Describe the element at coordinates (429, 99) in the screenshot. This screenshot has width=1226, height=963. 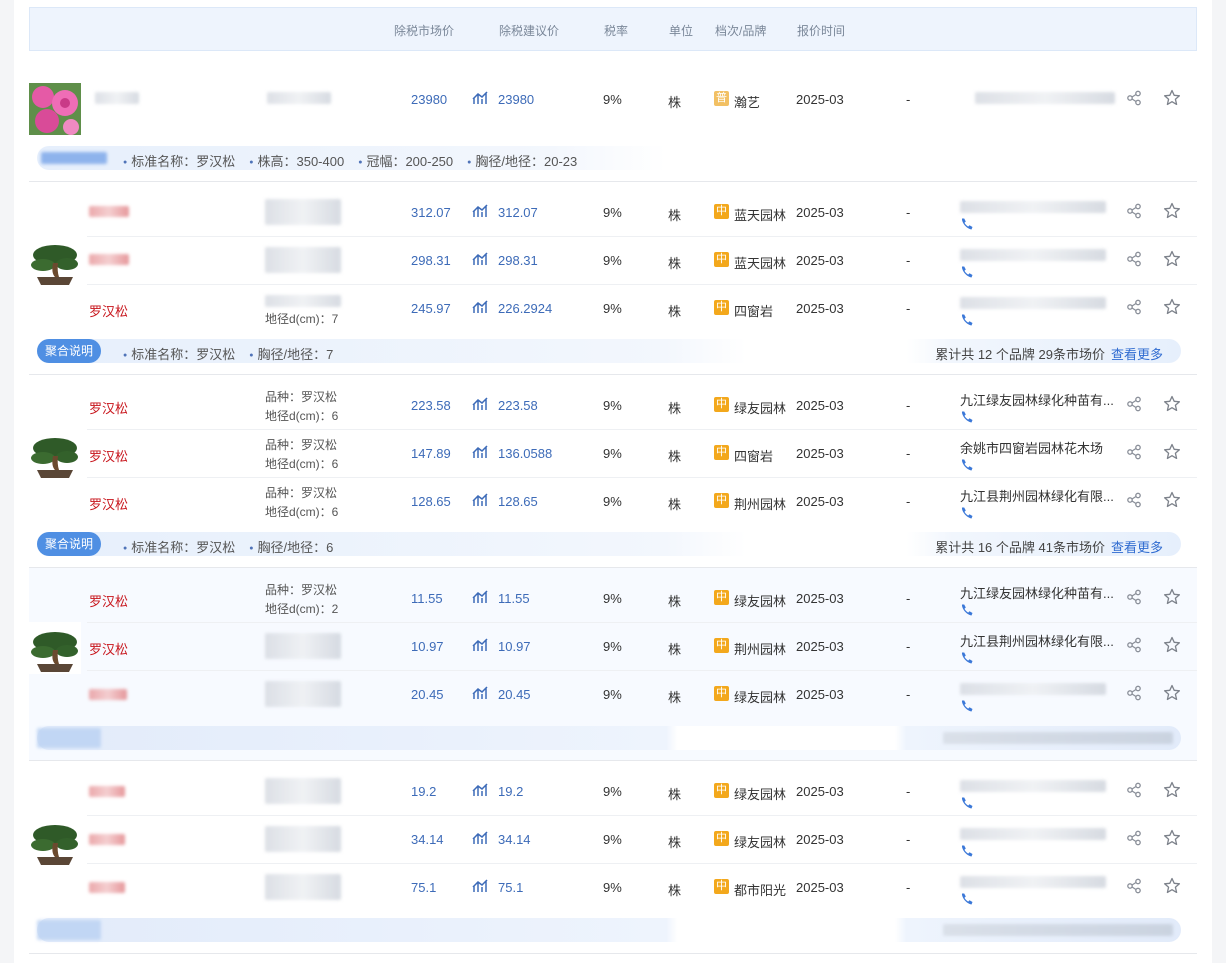
I see `market-price: 23980` at that location.